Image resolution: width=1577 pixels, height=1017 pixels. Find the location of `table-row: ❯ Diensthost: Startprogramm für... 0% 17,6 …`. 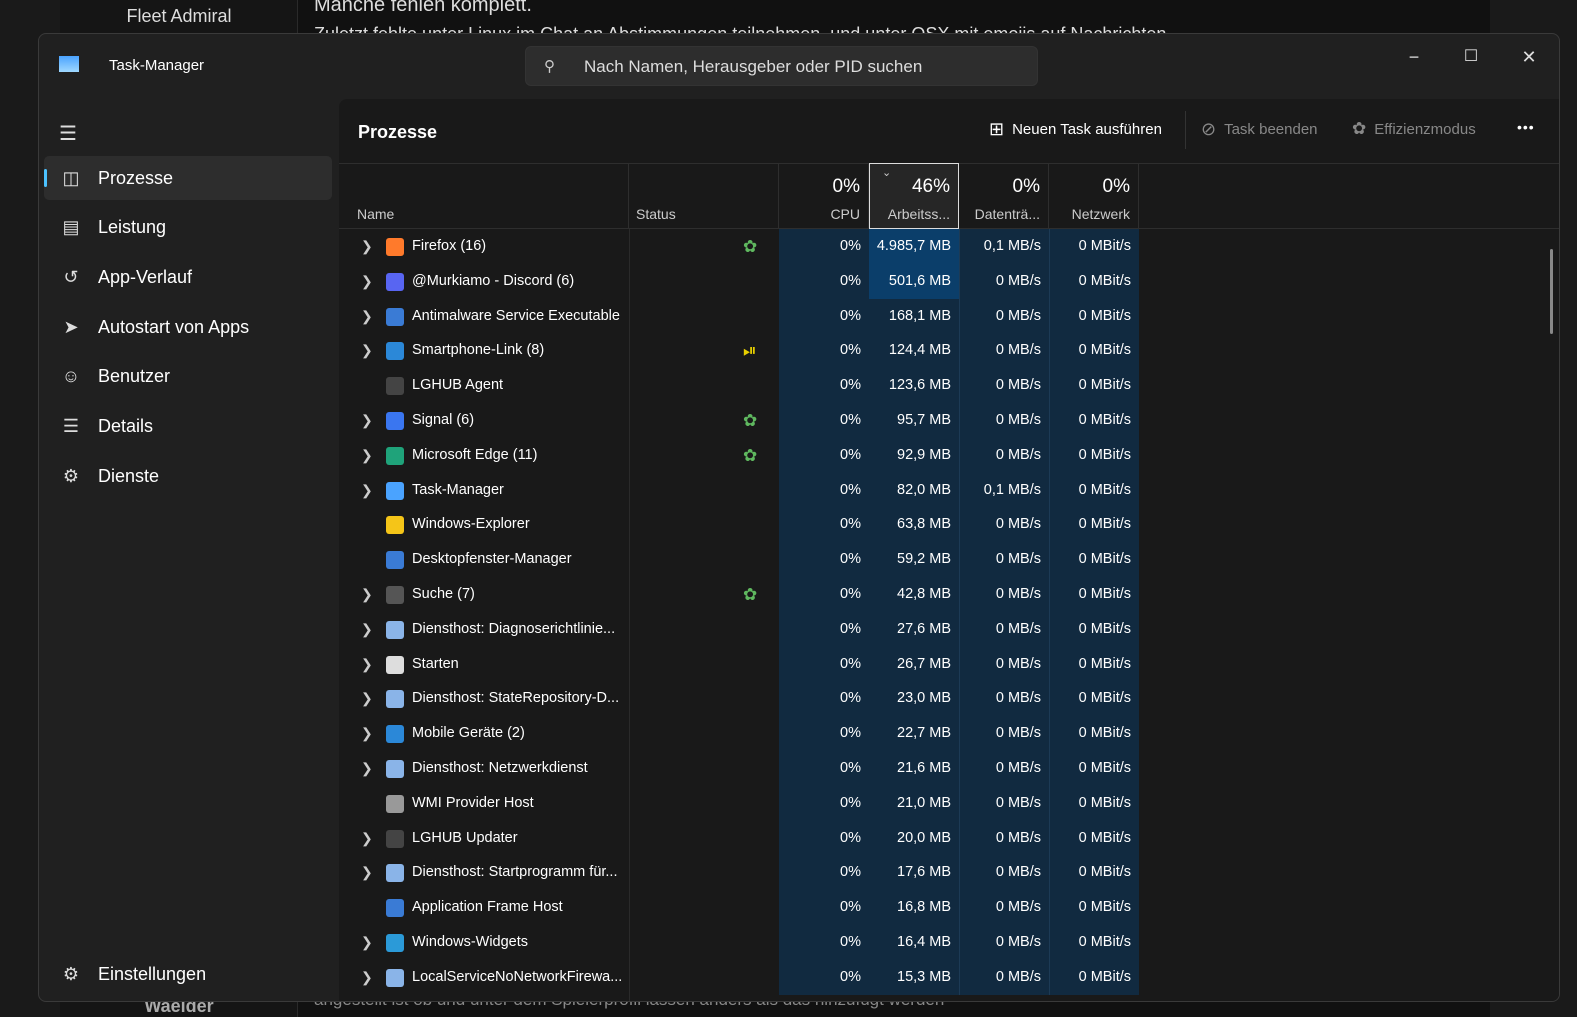

table-row: ❯ Diensthost: Startprogramm für... 0% 17,6 … is located at coordinates (949, 873).